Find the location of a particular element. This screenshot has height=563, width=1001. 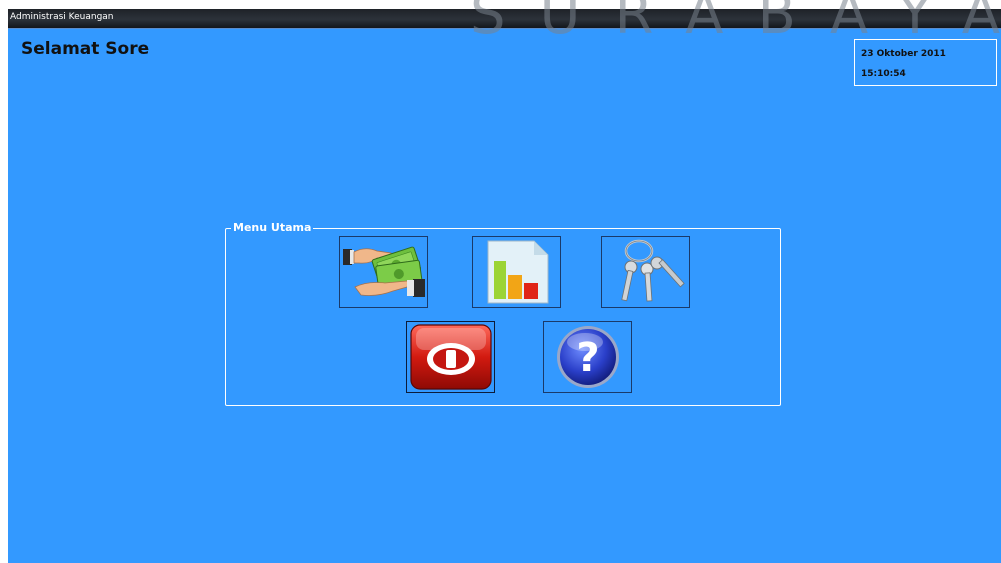

title-bar: Administrasi Keuangan is located at coordinates (504, 19).